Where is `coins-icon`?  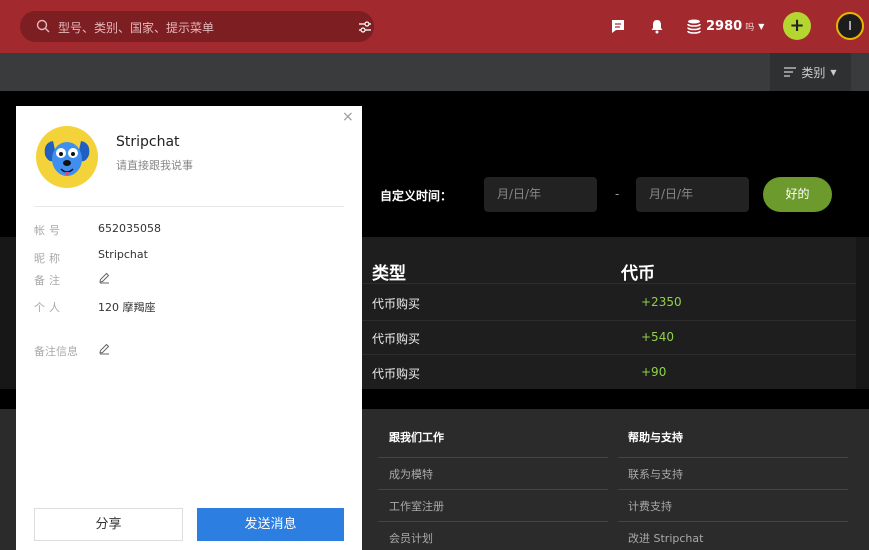
coins-icon is located at coordinates (694, 26).